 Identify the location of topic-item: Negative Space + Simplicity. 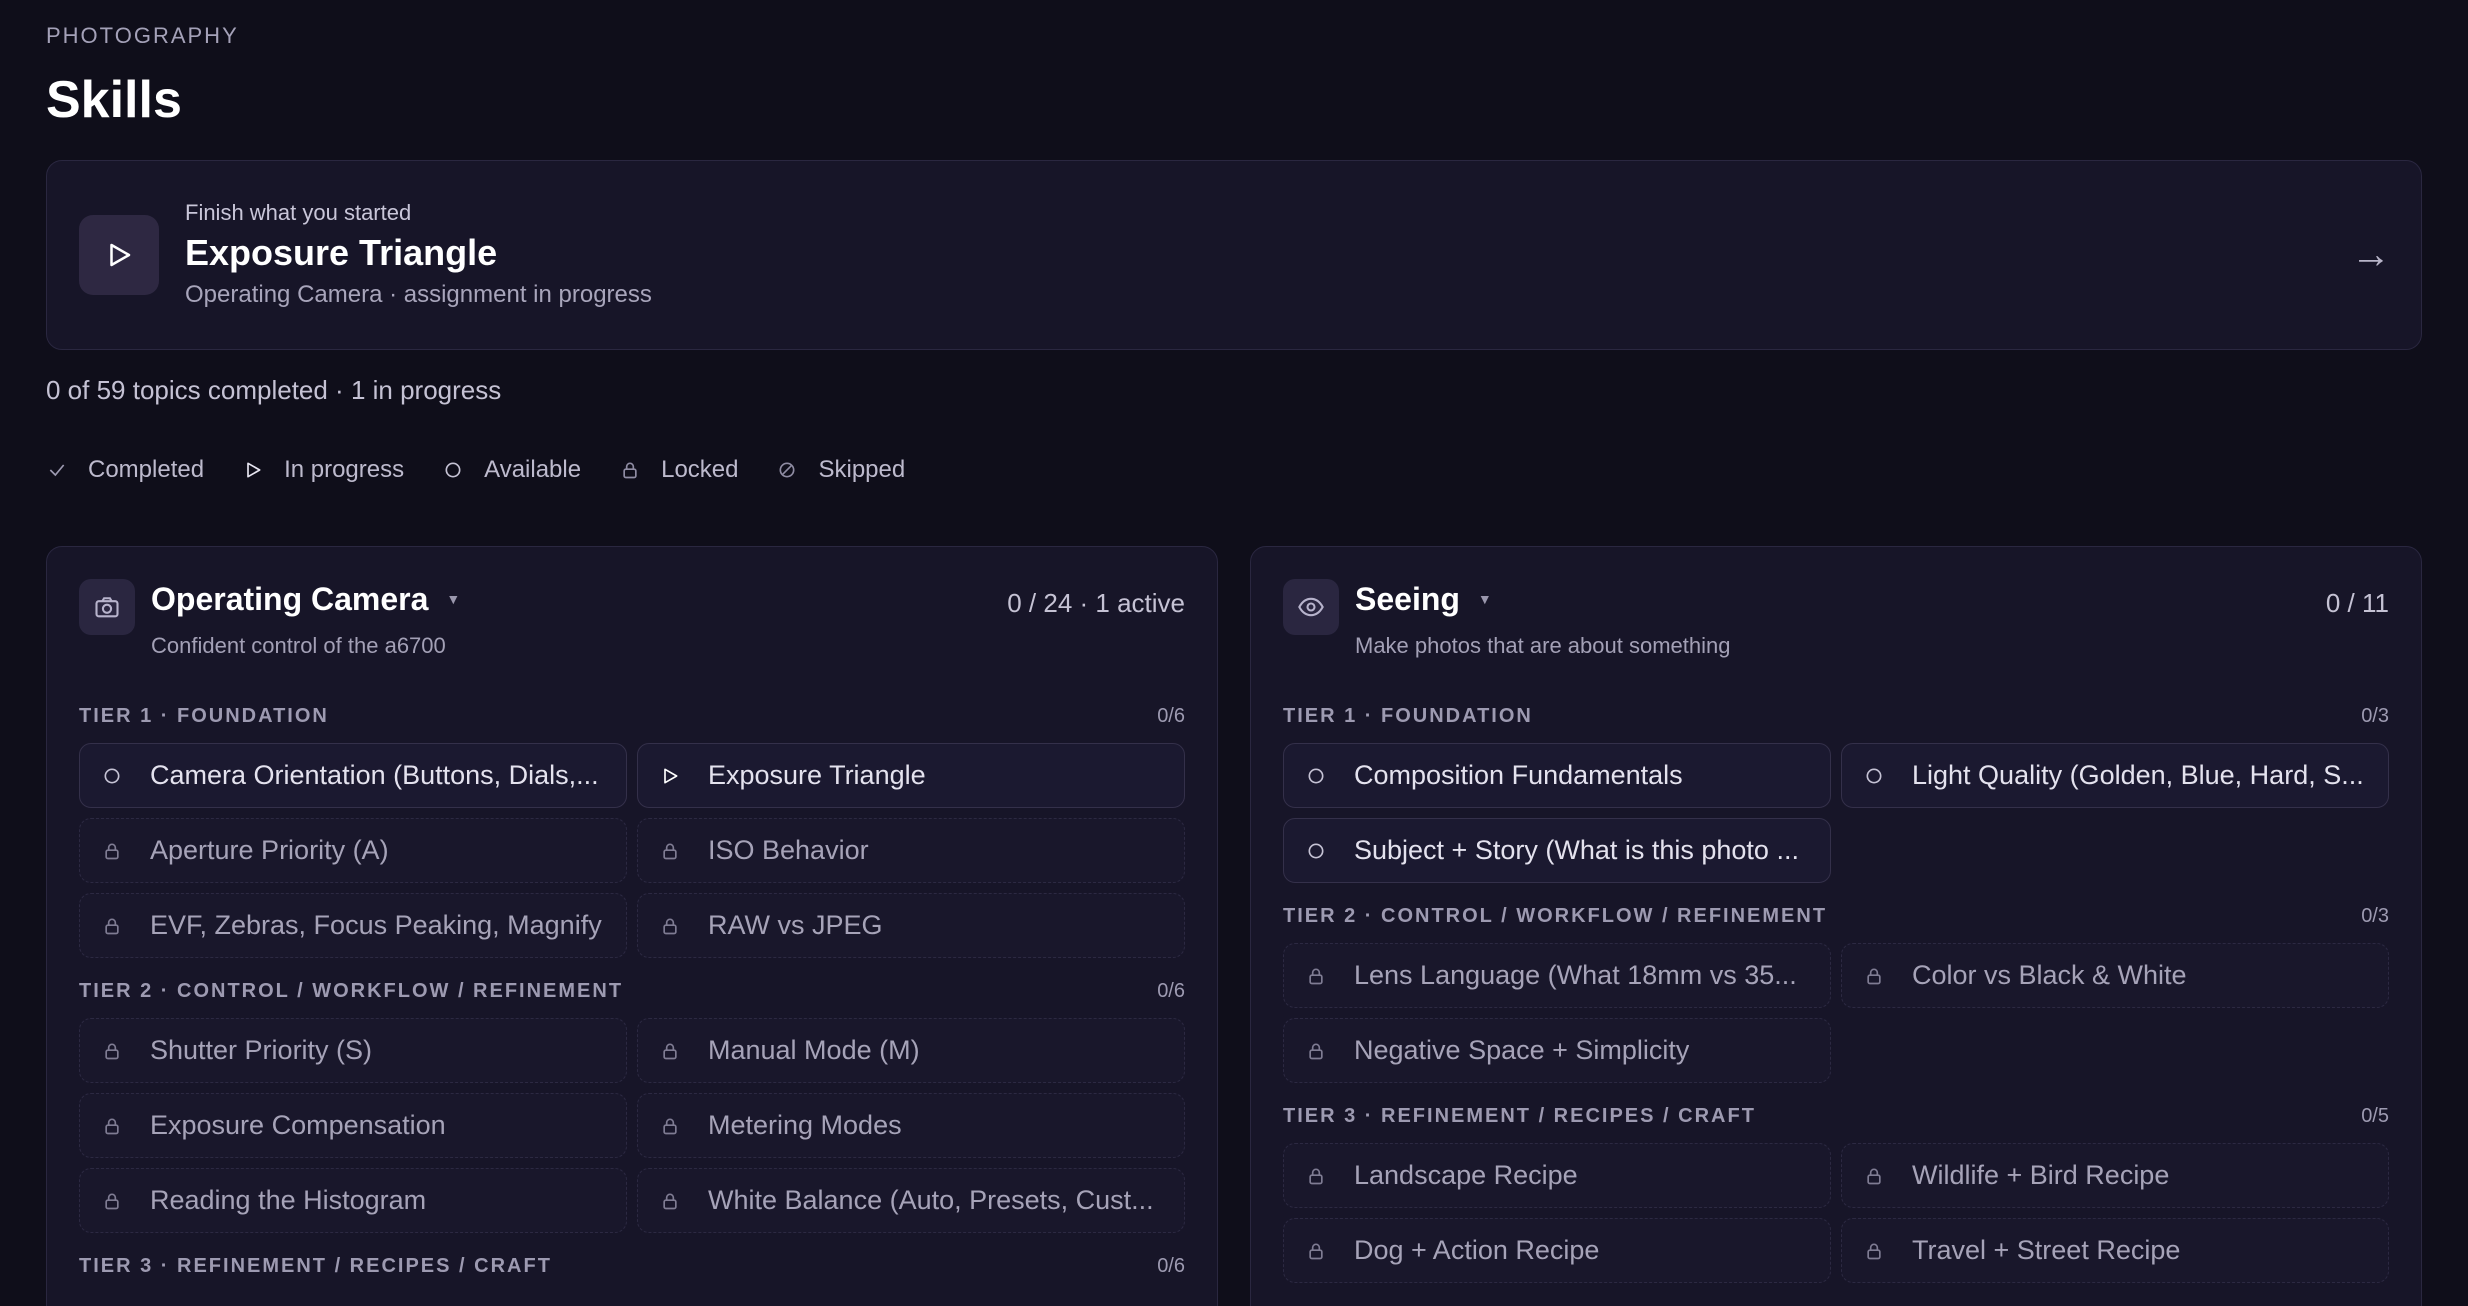
(1557, 1050).